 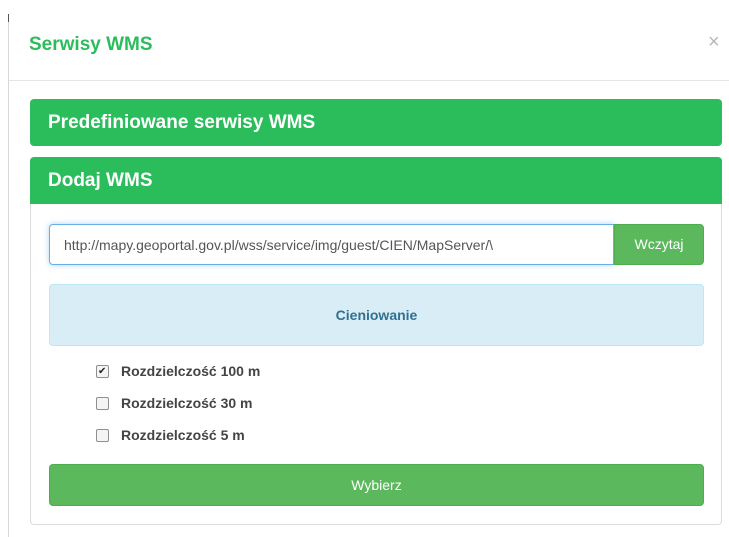 I want to click on modal-title: Serwisy WMS, so click(x=91, y=44).